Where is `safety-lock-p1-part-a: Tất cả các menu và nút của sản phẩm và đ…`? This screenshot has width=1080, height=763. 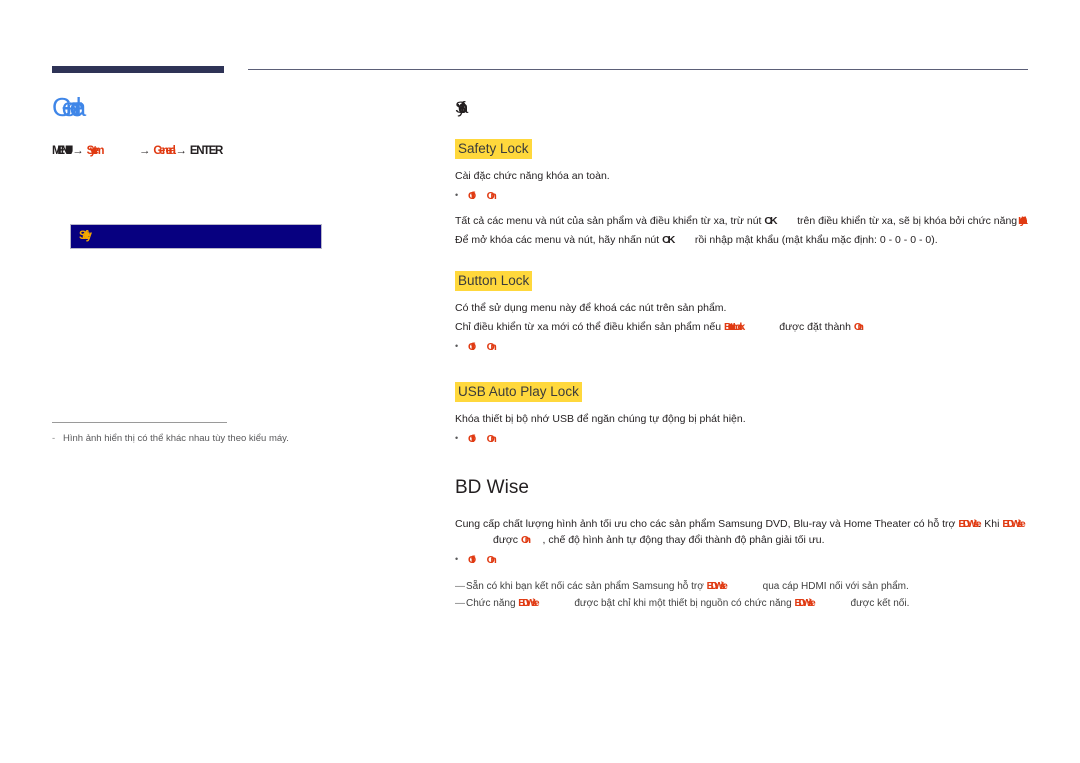
safety-lock-p1-part-a: Tất cả các menu và nút của sản phẩm và đ… is located at coordinates (608, 221).